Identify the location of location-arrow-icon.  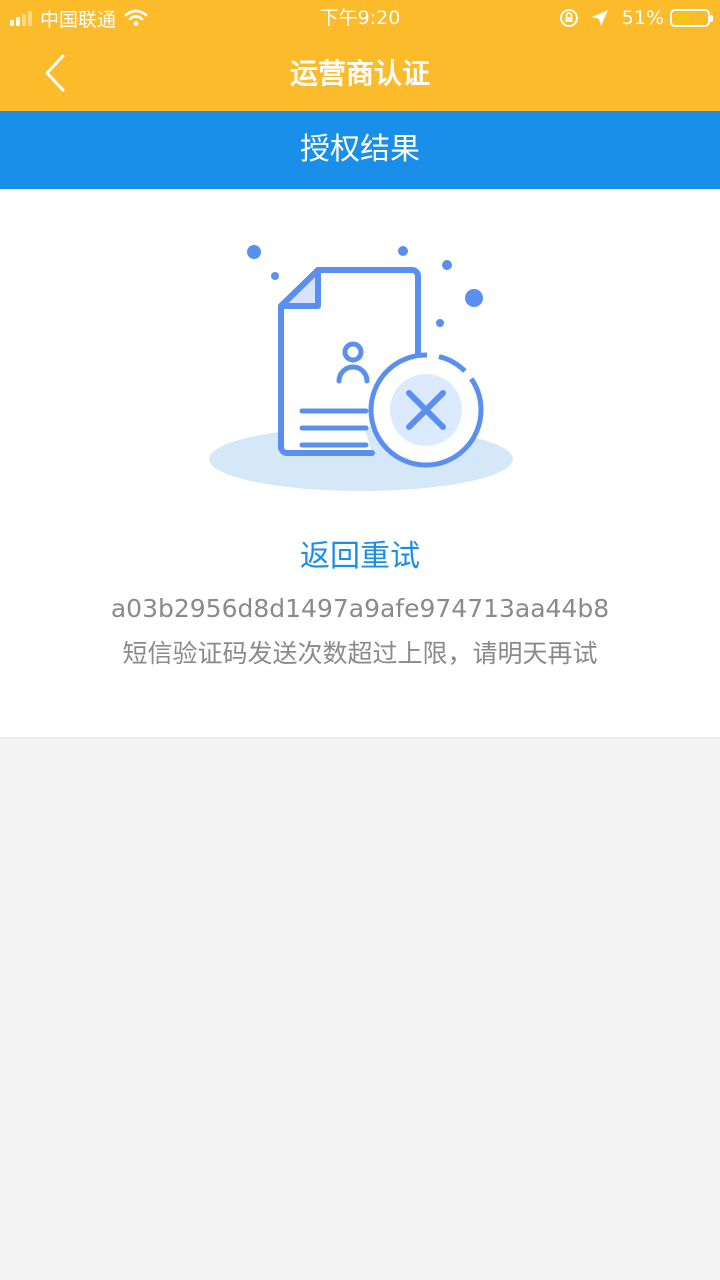
(599, 18).